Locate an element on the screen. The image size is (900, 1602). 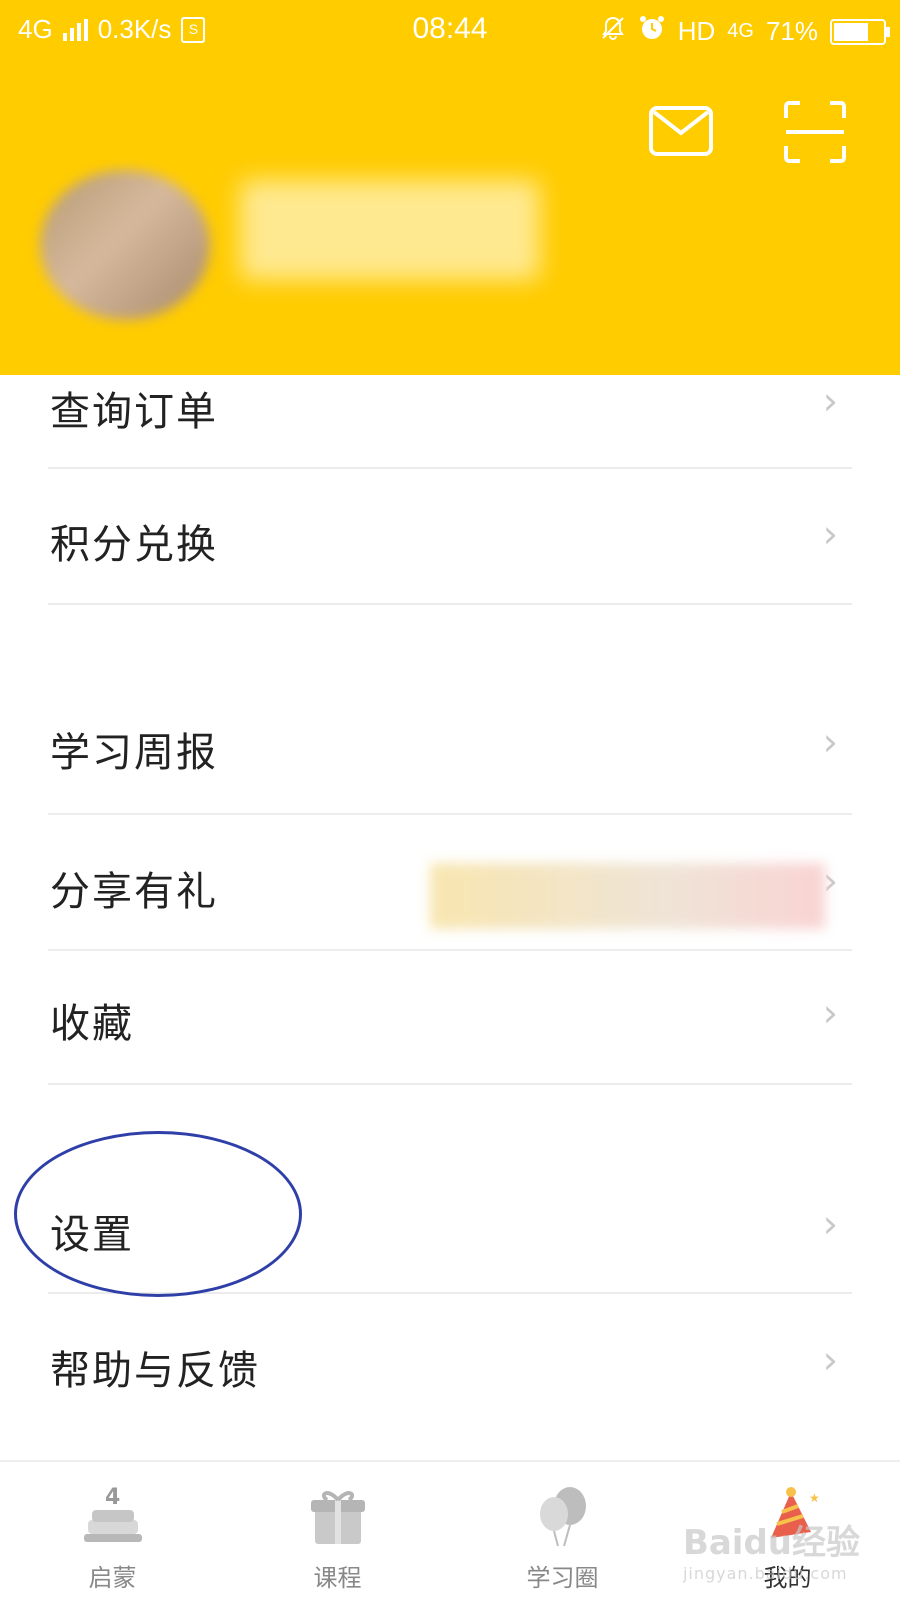
tab-courses: 课程 is located at coordinates (337, 1532).